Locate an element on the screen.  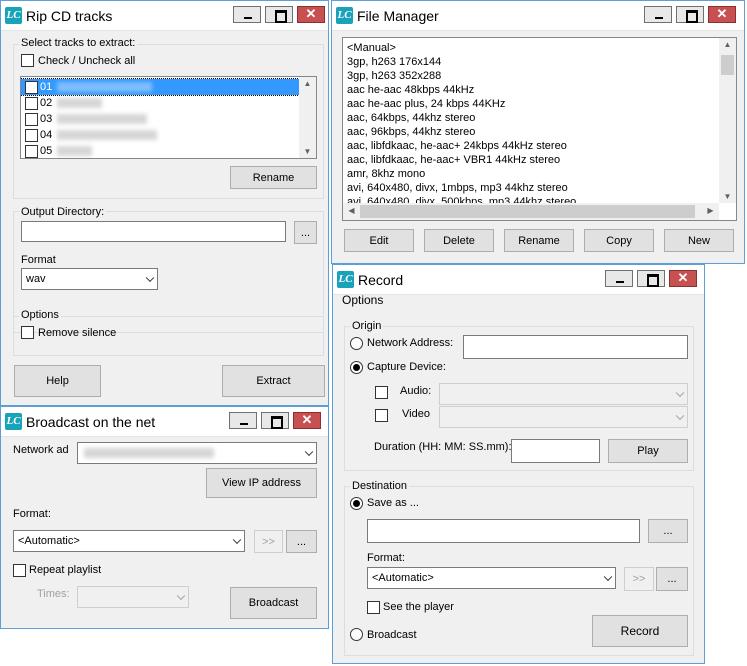
duration-input is located at coordinates (555, 451).